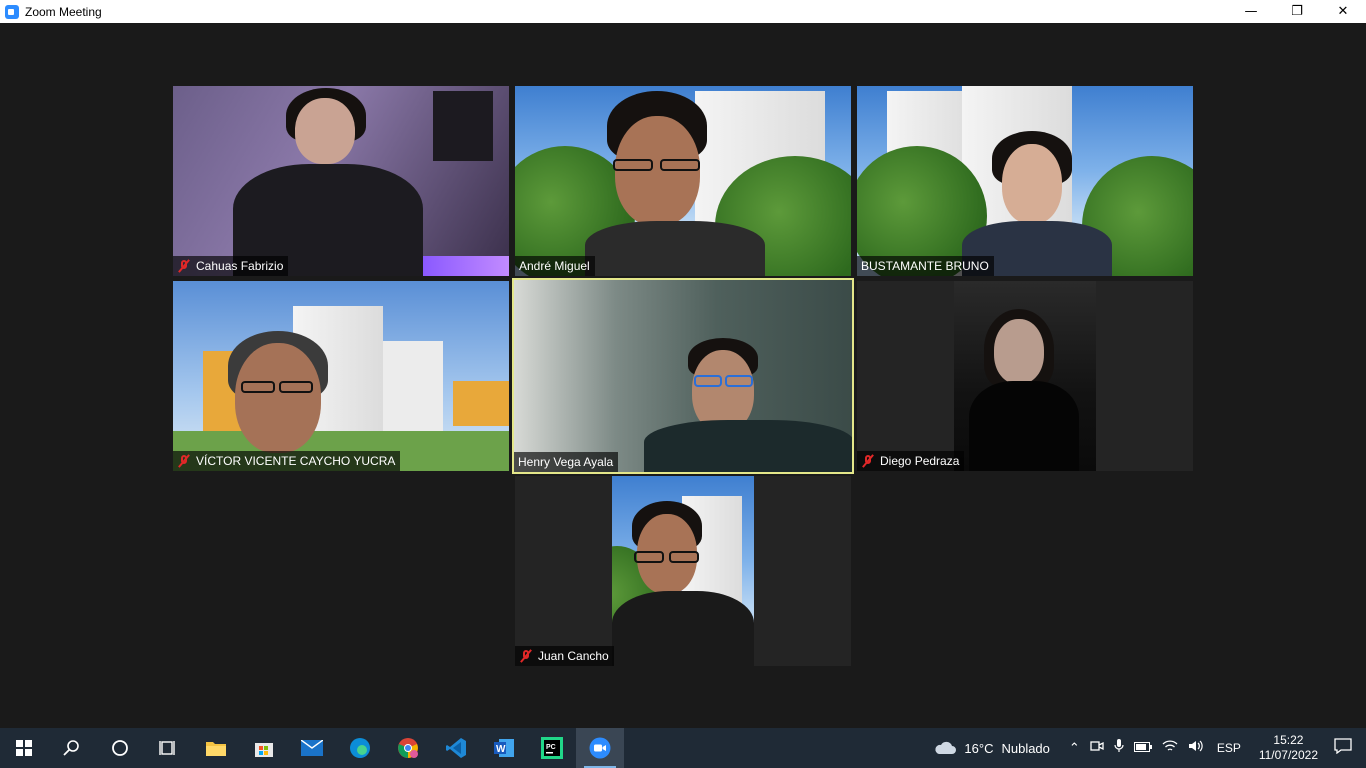 Image resolution: width=1366 pixels, height=768 pixels. Describe the element at coordinates (1074, 748) in the screenshot. I see `chevron-up-icon: ⌃` at that location.